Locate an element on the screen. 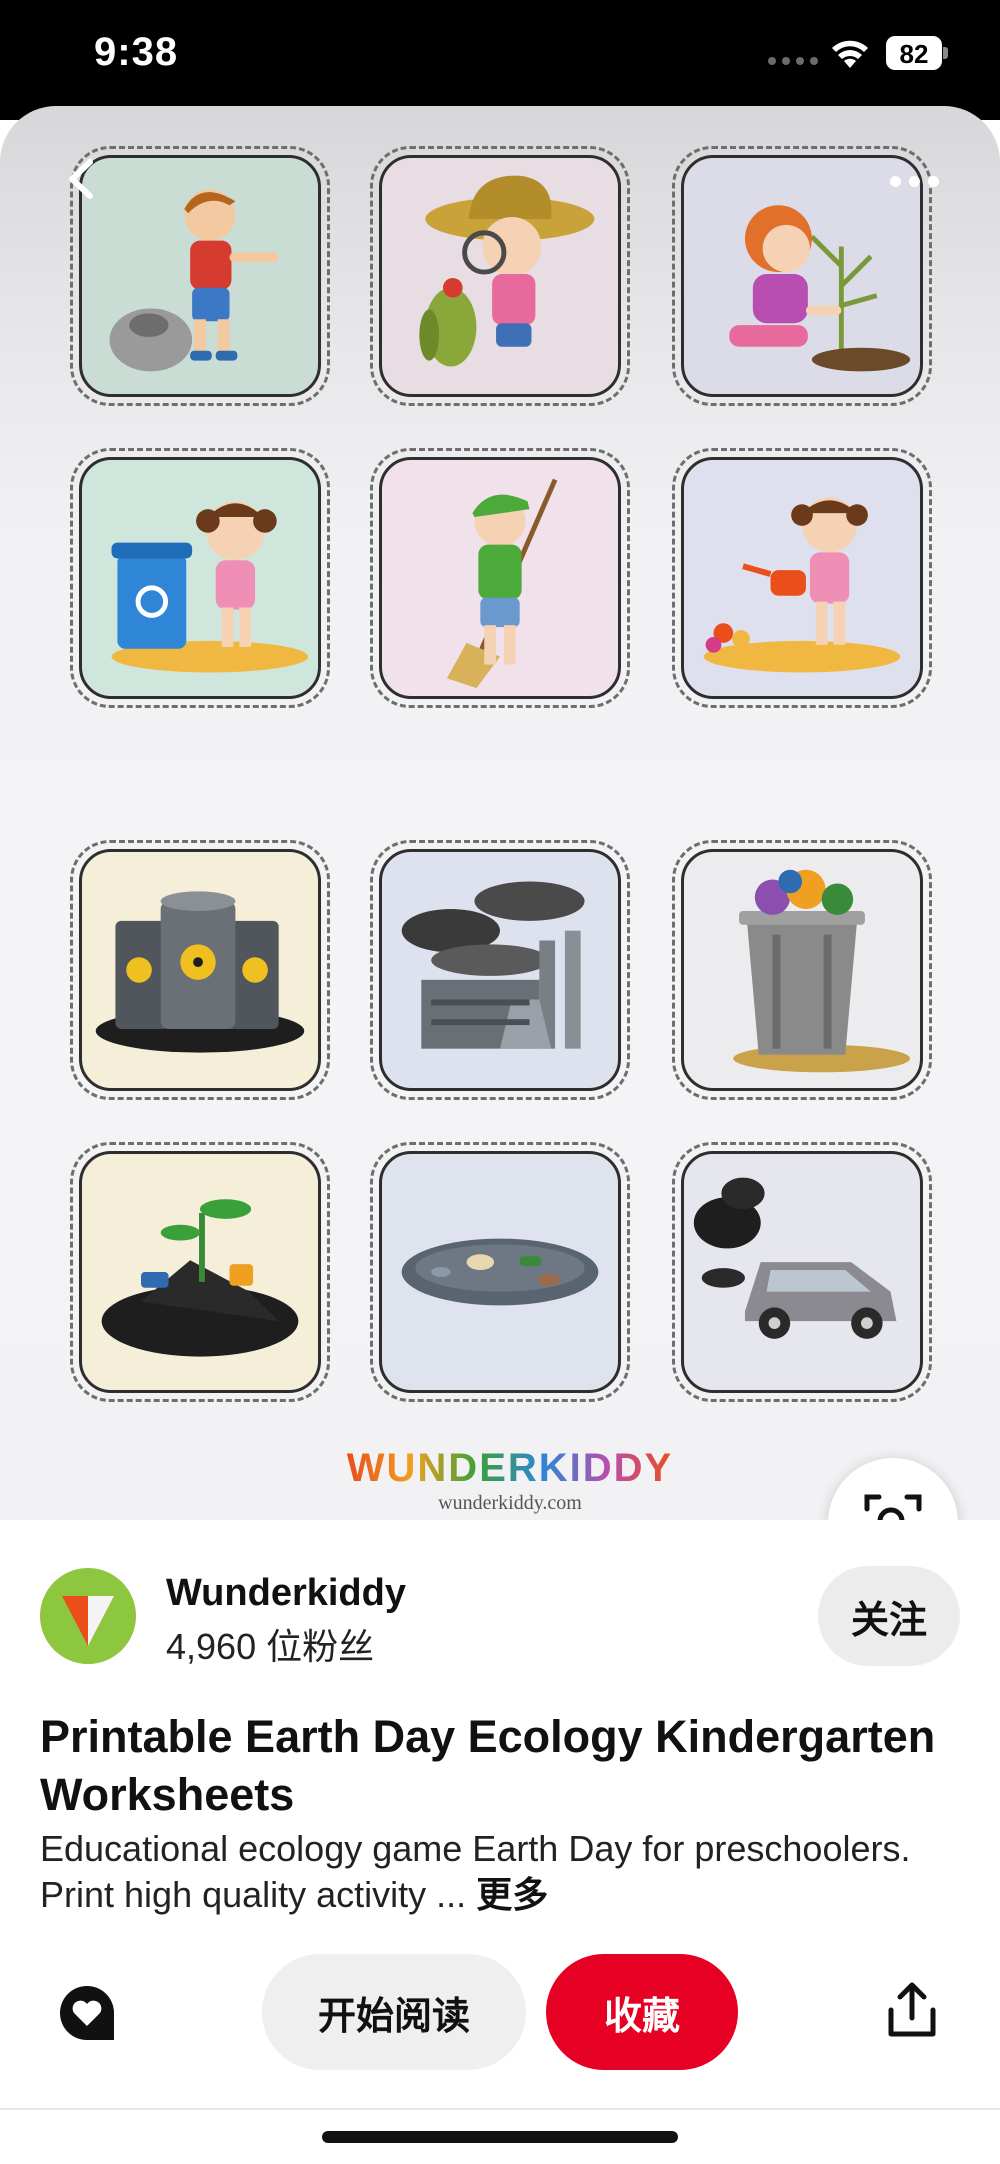  home-indicator is located at coordinates (500, 2137).